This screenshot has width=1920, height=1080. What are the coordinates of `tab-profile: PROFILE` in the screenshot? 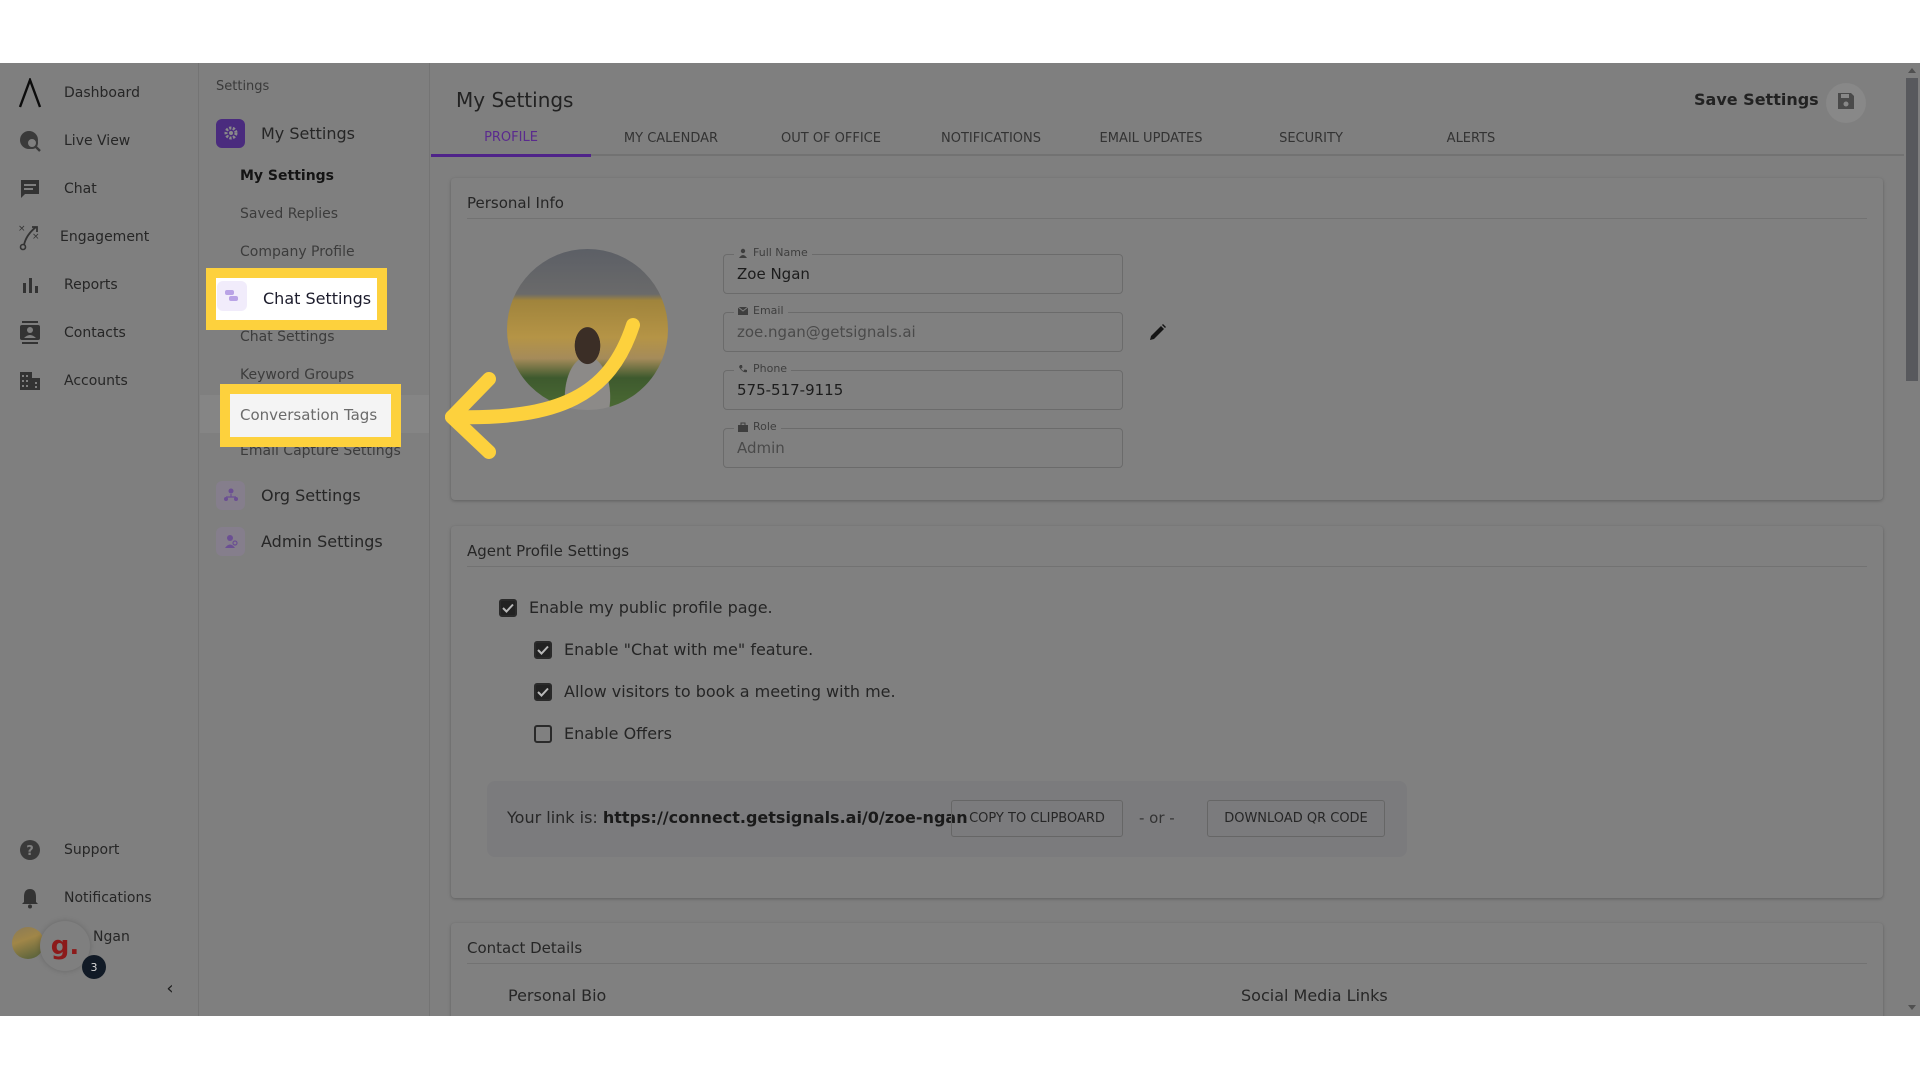 It's located at (511, 139).